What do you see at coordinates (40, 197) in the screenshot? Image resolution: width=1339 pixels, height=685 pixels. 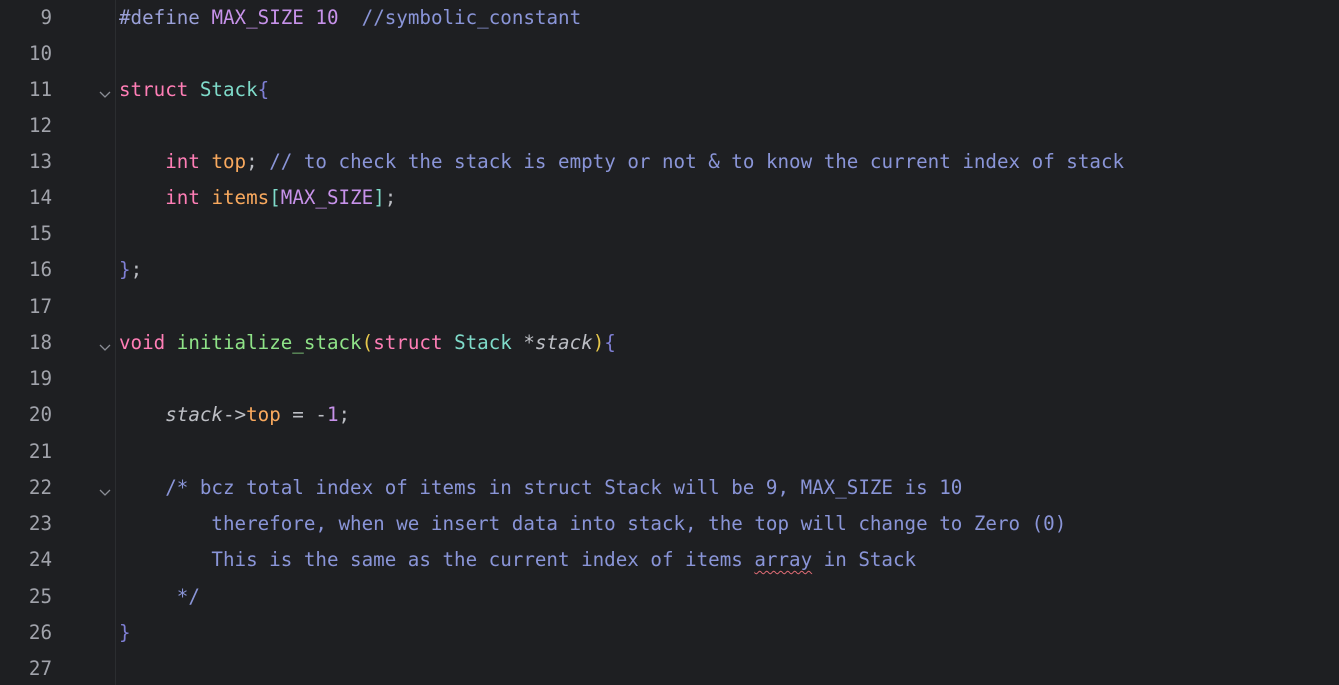 I see `line-number: 14` at bounding box center [40, 197].